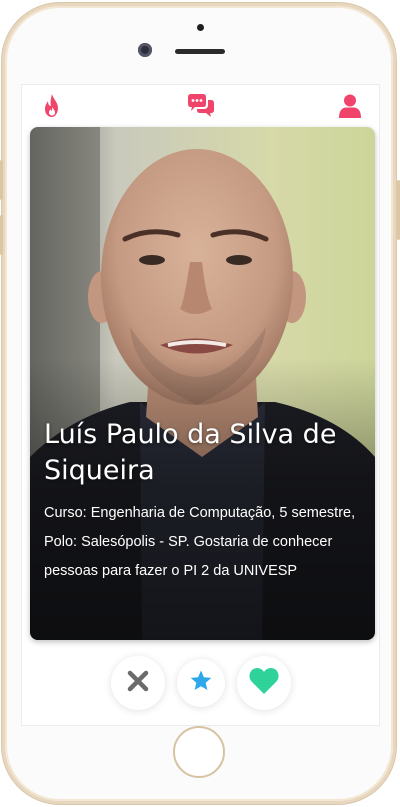 This screenshot has height=807, width=400. I want to click on front-camera, so click(145, 50).